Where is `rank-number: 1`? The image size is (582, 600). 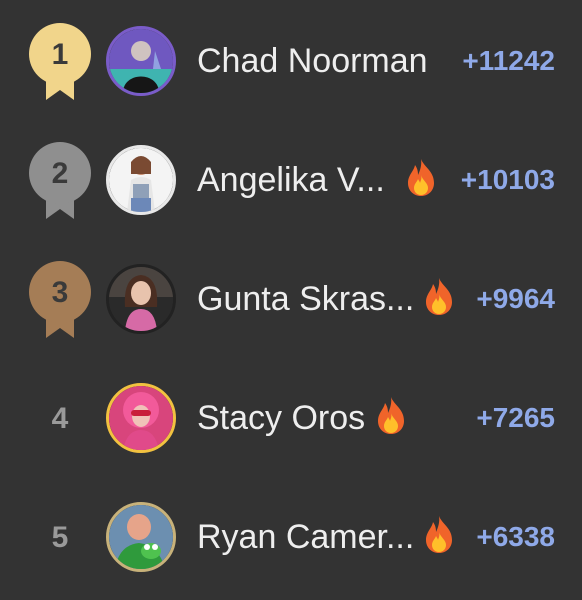 rank-number: 1 is located at coordinates (60, 54).